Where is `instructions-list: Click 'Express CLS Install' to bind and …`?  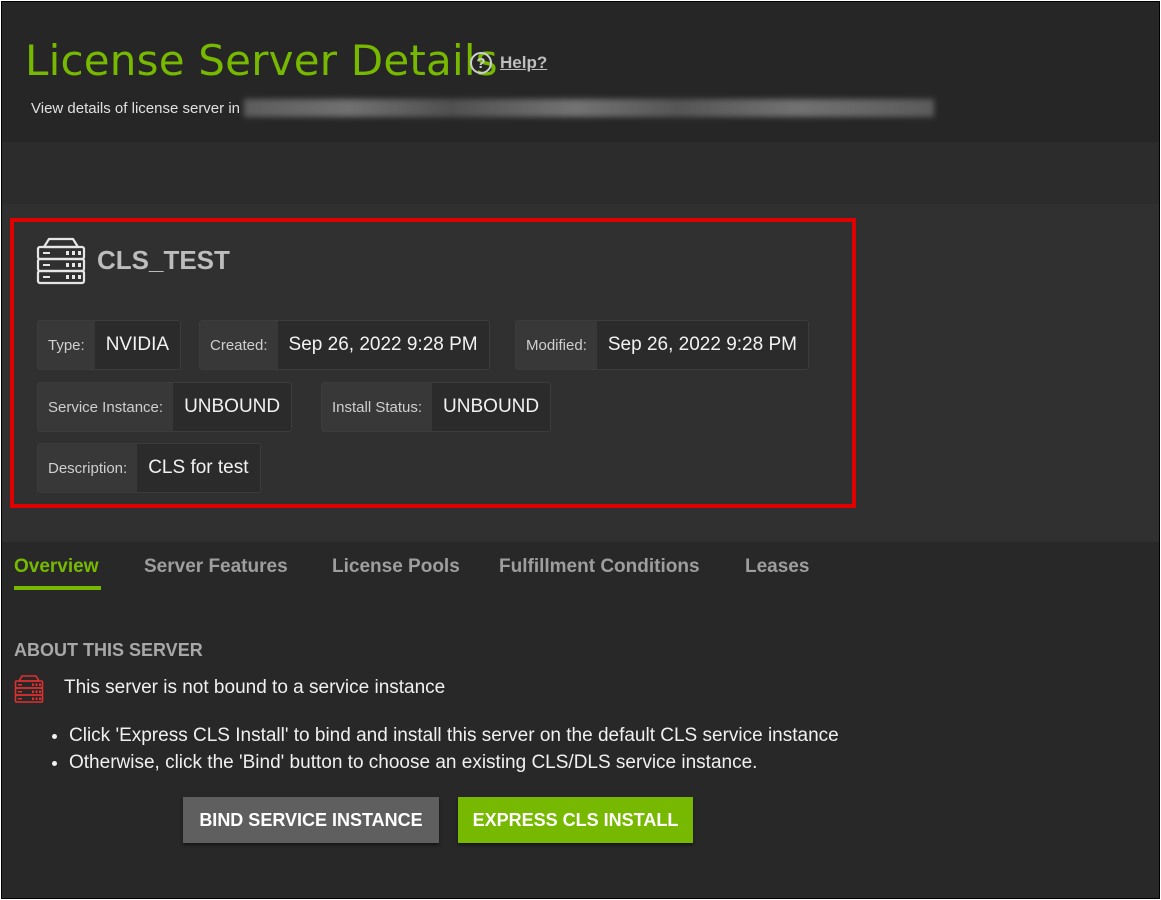 instructions-list: Click 'Express CLS Install' to bind and … is located at coordinates (443, 749).